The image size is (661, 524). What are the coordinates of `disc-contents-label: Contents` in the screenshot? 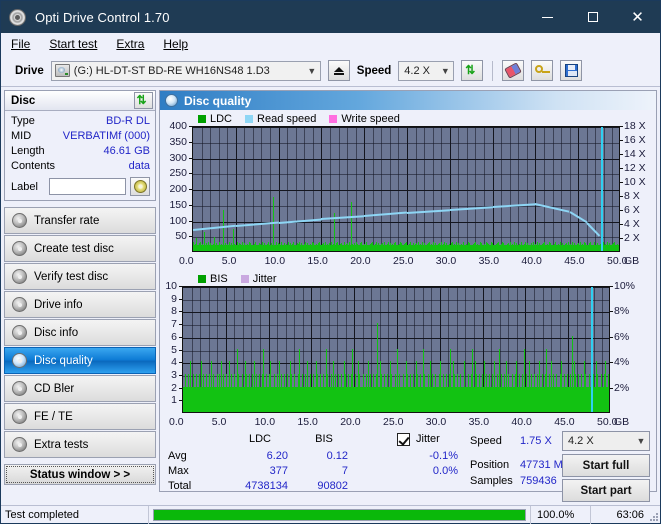 It's located at (33, 166).